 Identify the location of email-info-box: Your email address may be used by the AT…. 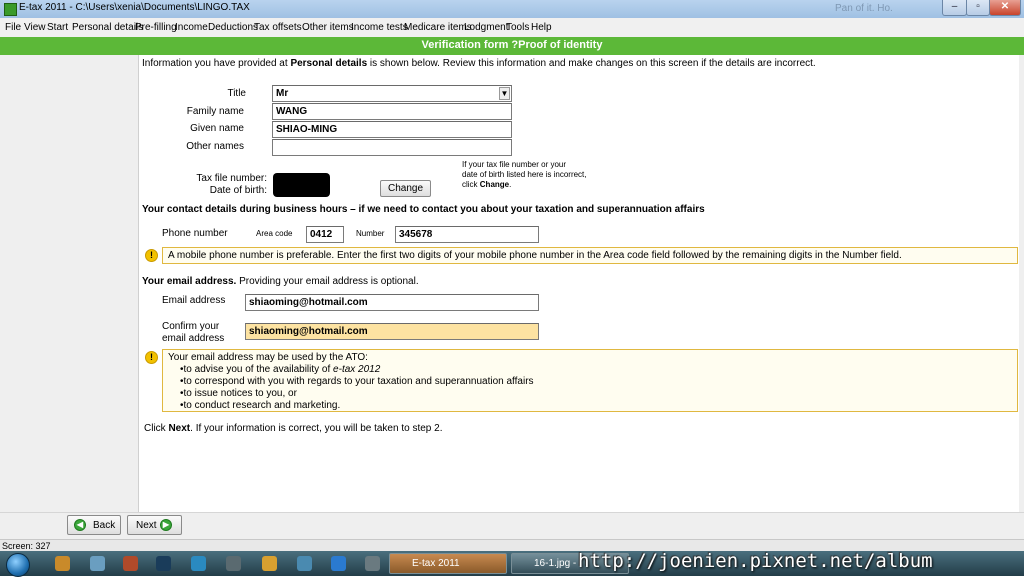
(590, 380).